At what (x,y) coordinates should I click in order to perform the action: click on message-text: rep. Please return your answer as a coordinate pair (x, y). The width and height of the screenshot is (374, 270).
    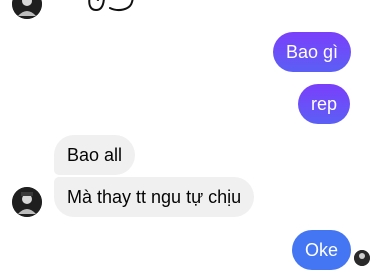
    Looking at the image, I should click on (324, 104).